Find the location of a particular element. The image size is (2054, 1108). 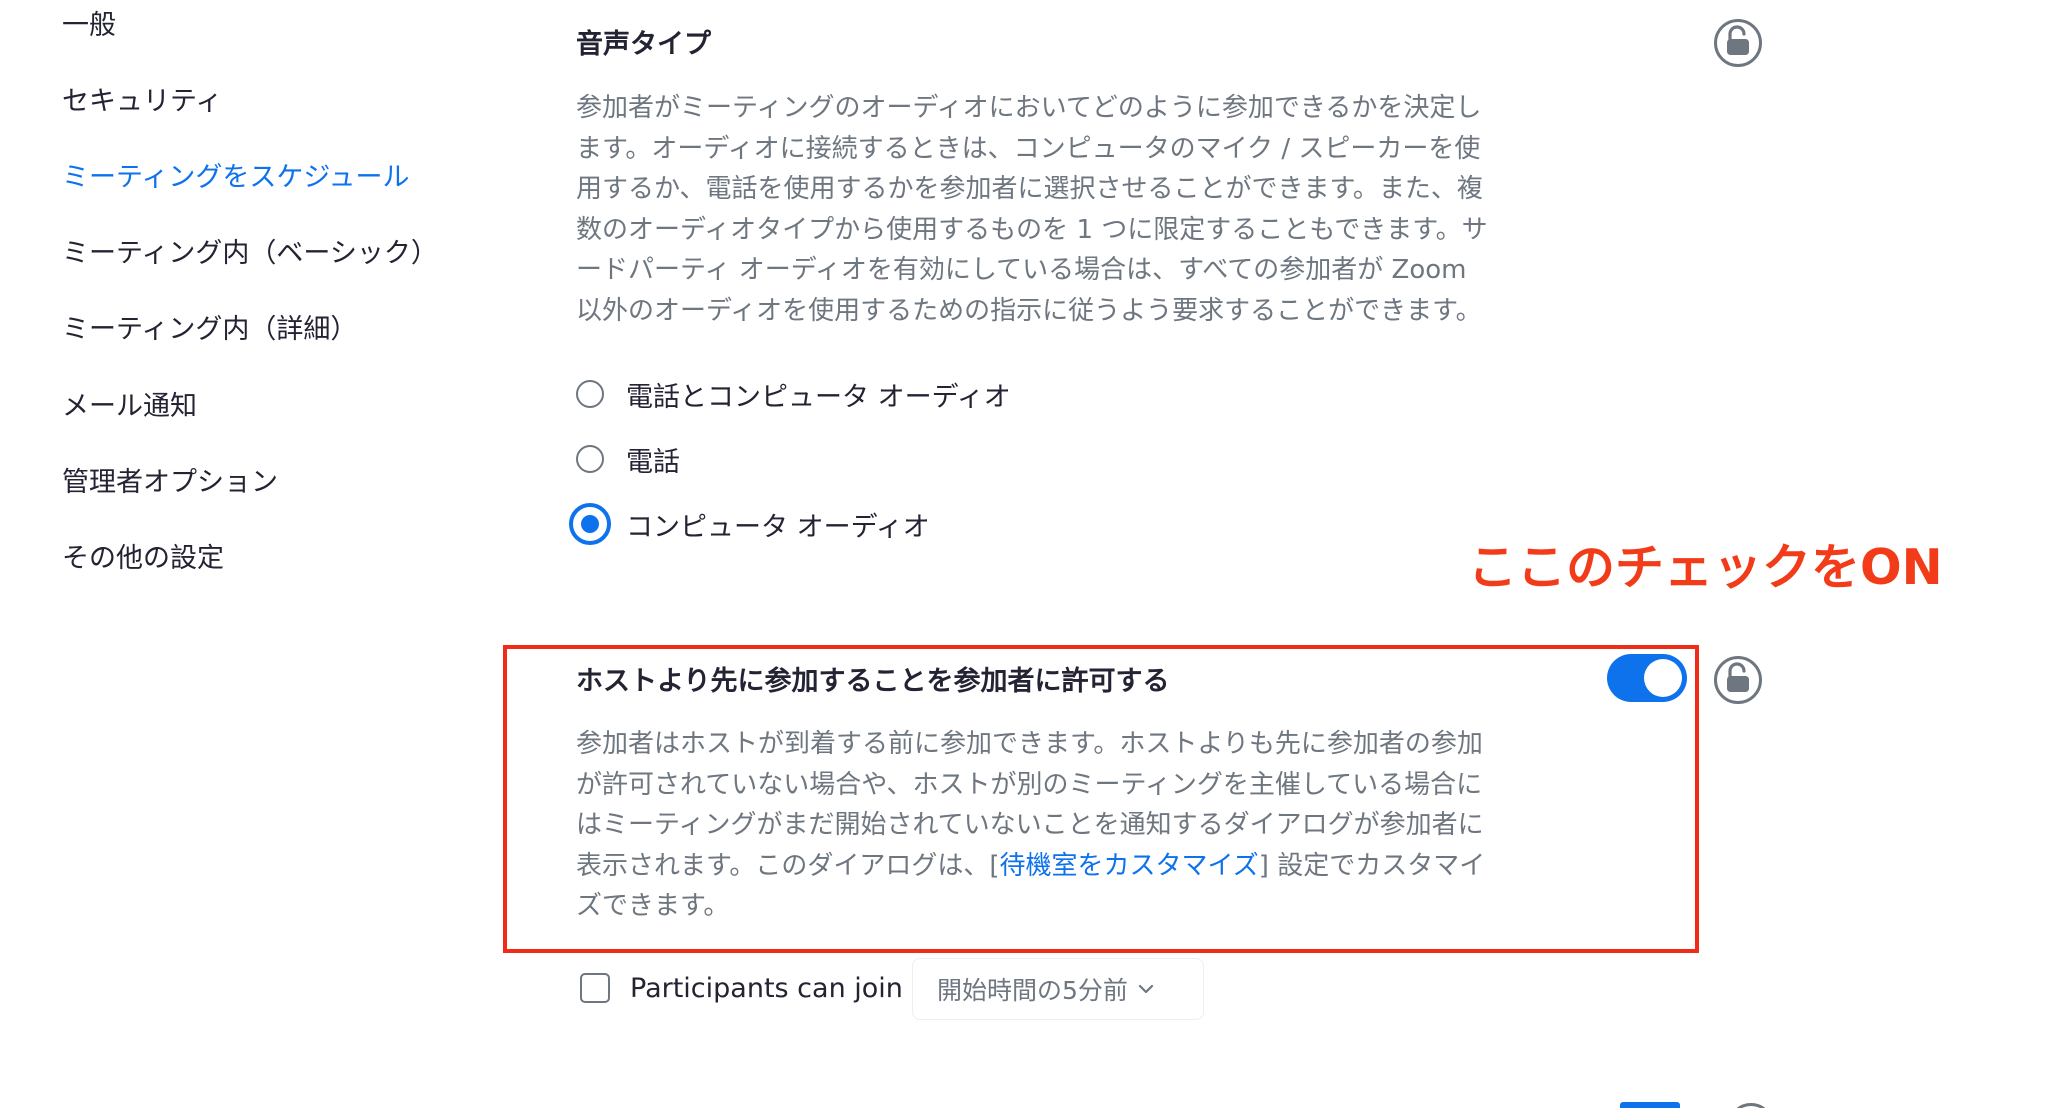

radio-button-selected is located at coordinates (590, 524).